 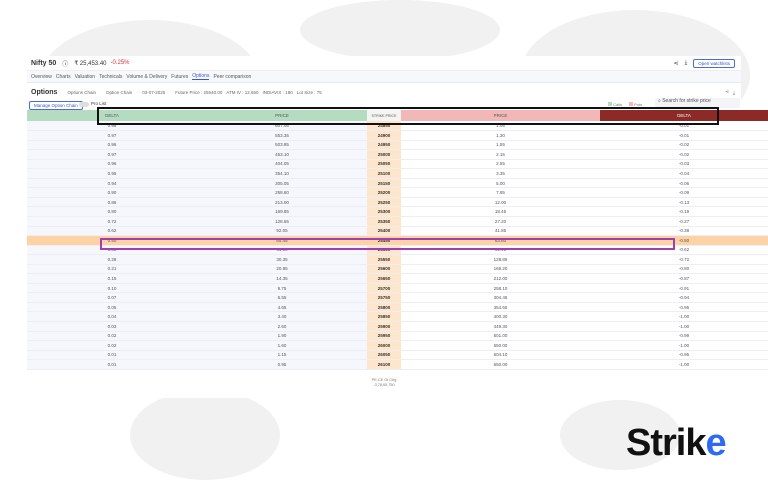 What do you see at coordinates (397, 269) in the screenshot?
I see `table-row: 0.21 20.95 25600 169.20 -0.80` at bounding box center [397, 269].